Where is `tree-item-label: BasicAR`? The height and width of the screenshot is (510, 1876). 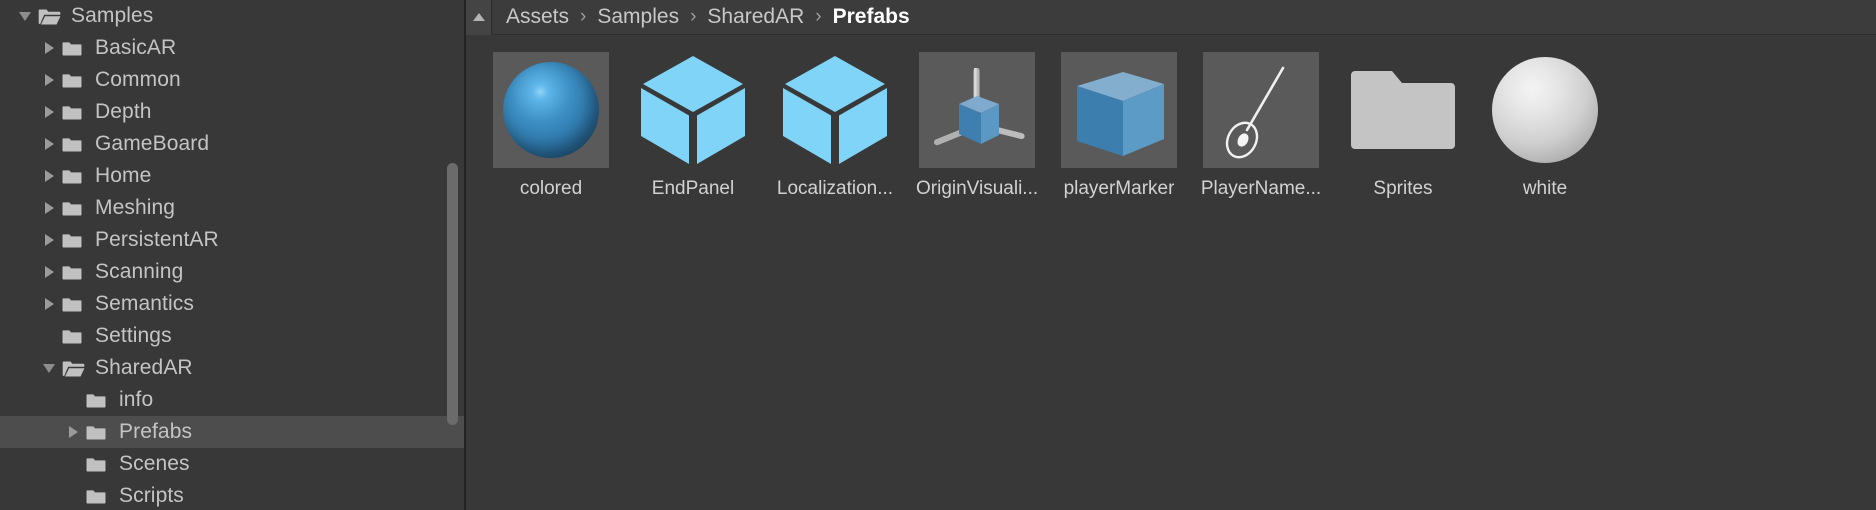 tree-item-label: BasicAR is located at coordinates (136, 47).